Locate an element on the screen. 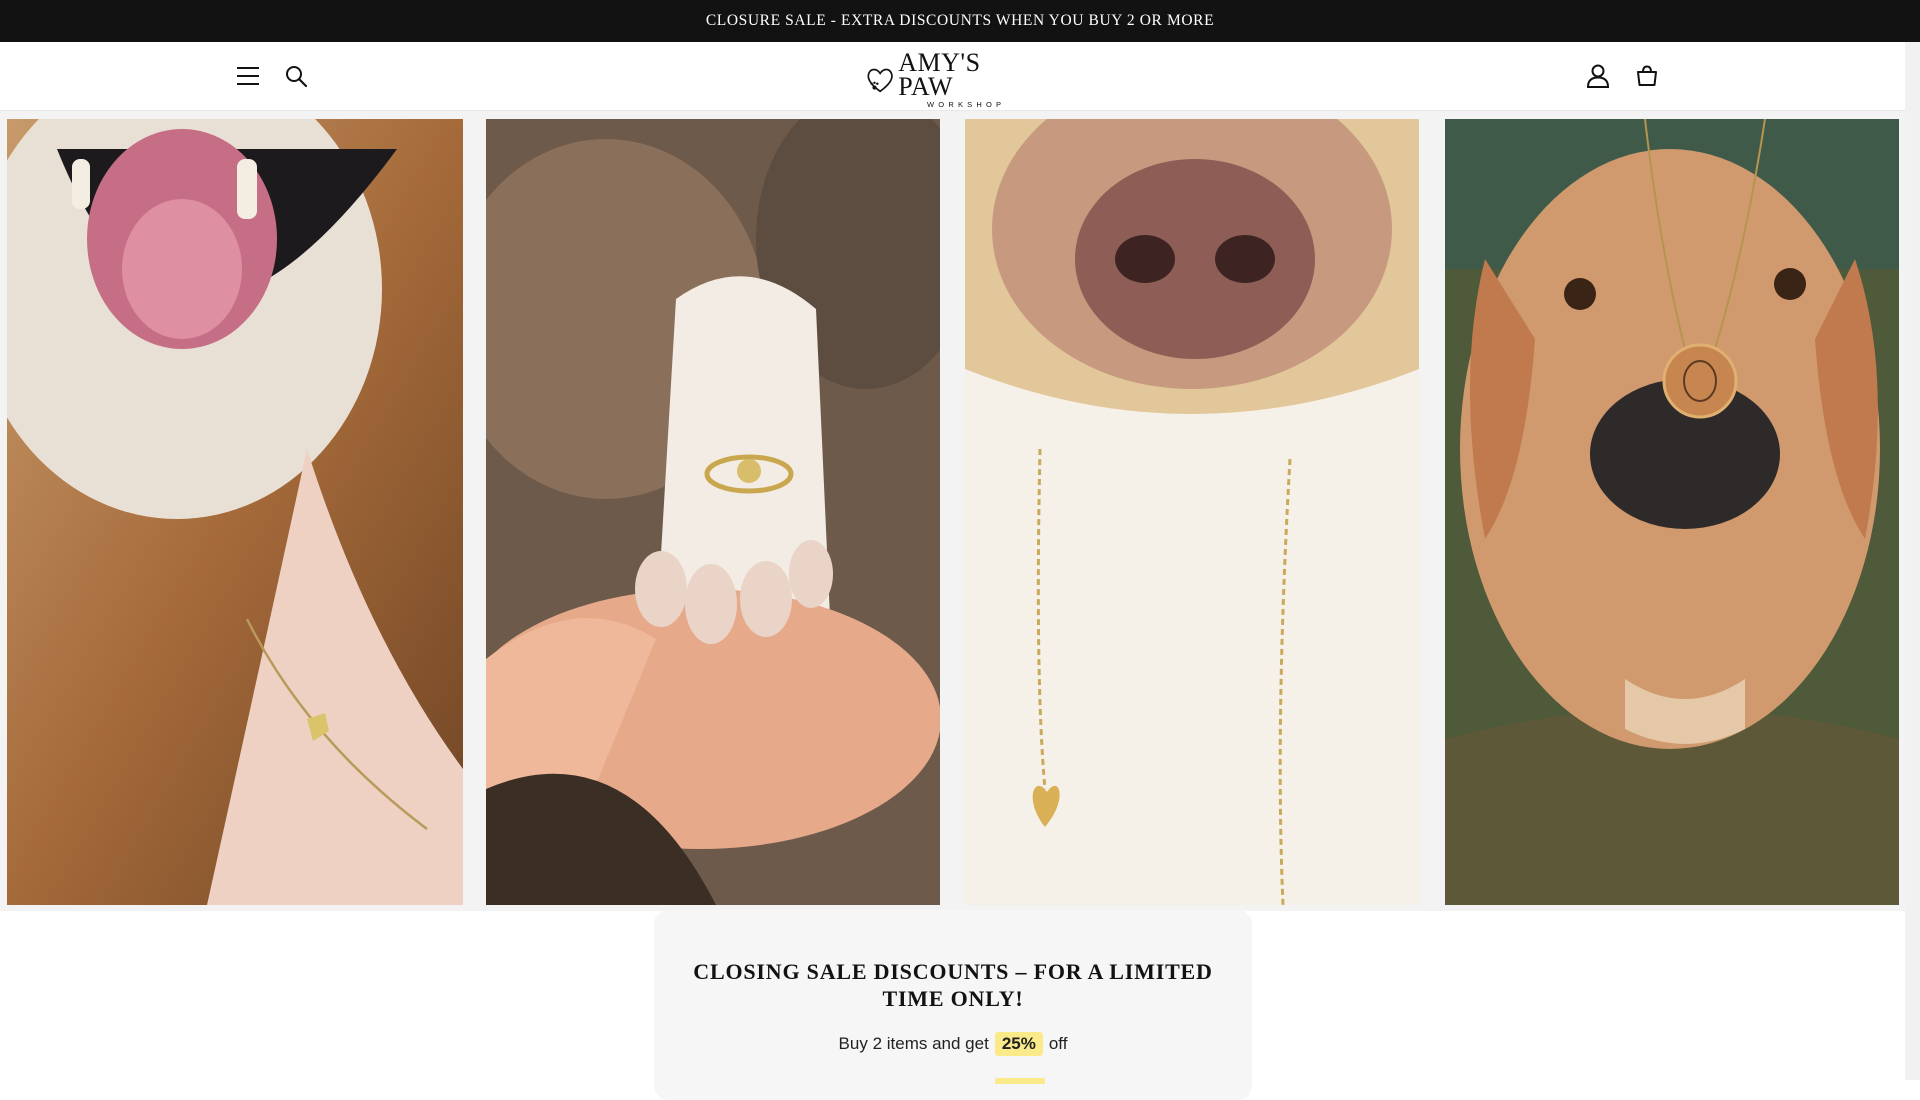 Image resolution: width=1920 pixels, height=1100 pixels. logo-subtitle: WORKSHOP is located at coordinates (966, 104).